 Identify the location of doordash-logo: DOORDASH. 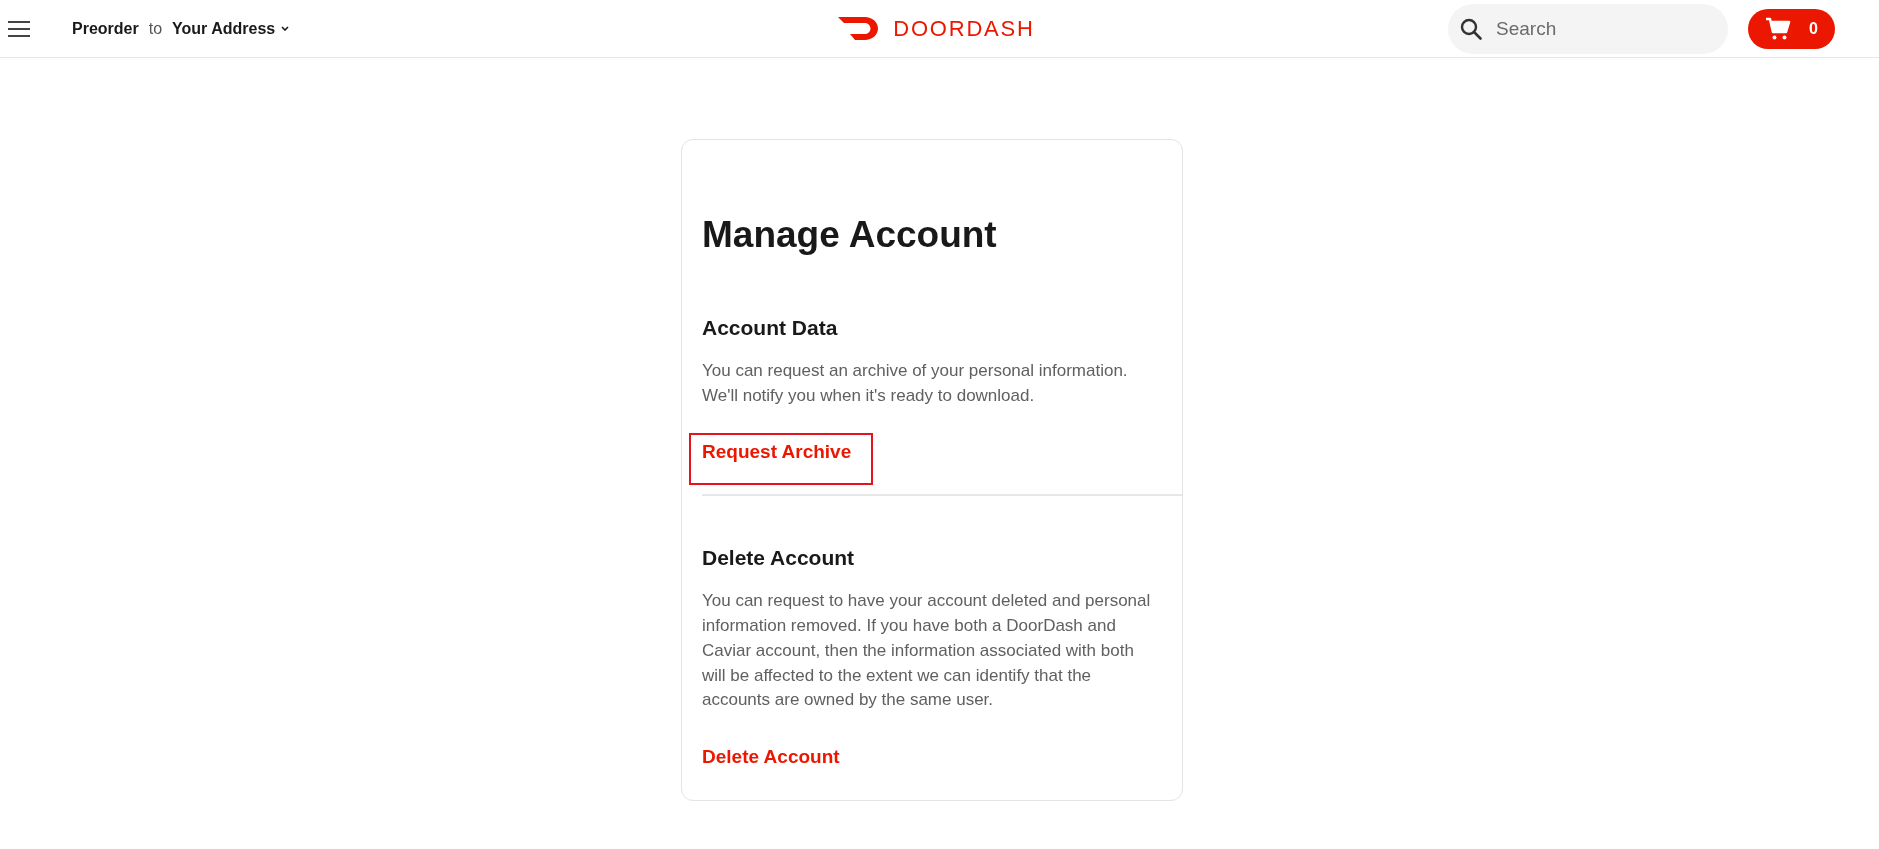
(936, 28).